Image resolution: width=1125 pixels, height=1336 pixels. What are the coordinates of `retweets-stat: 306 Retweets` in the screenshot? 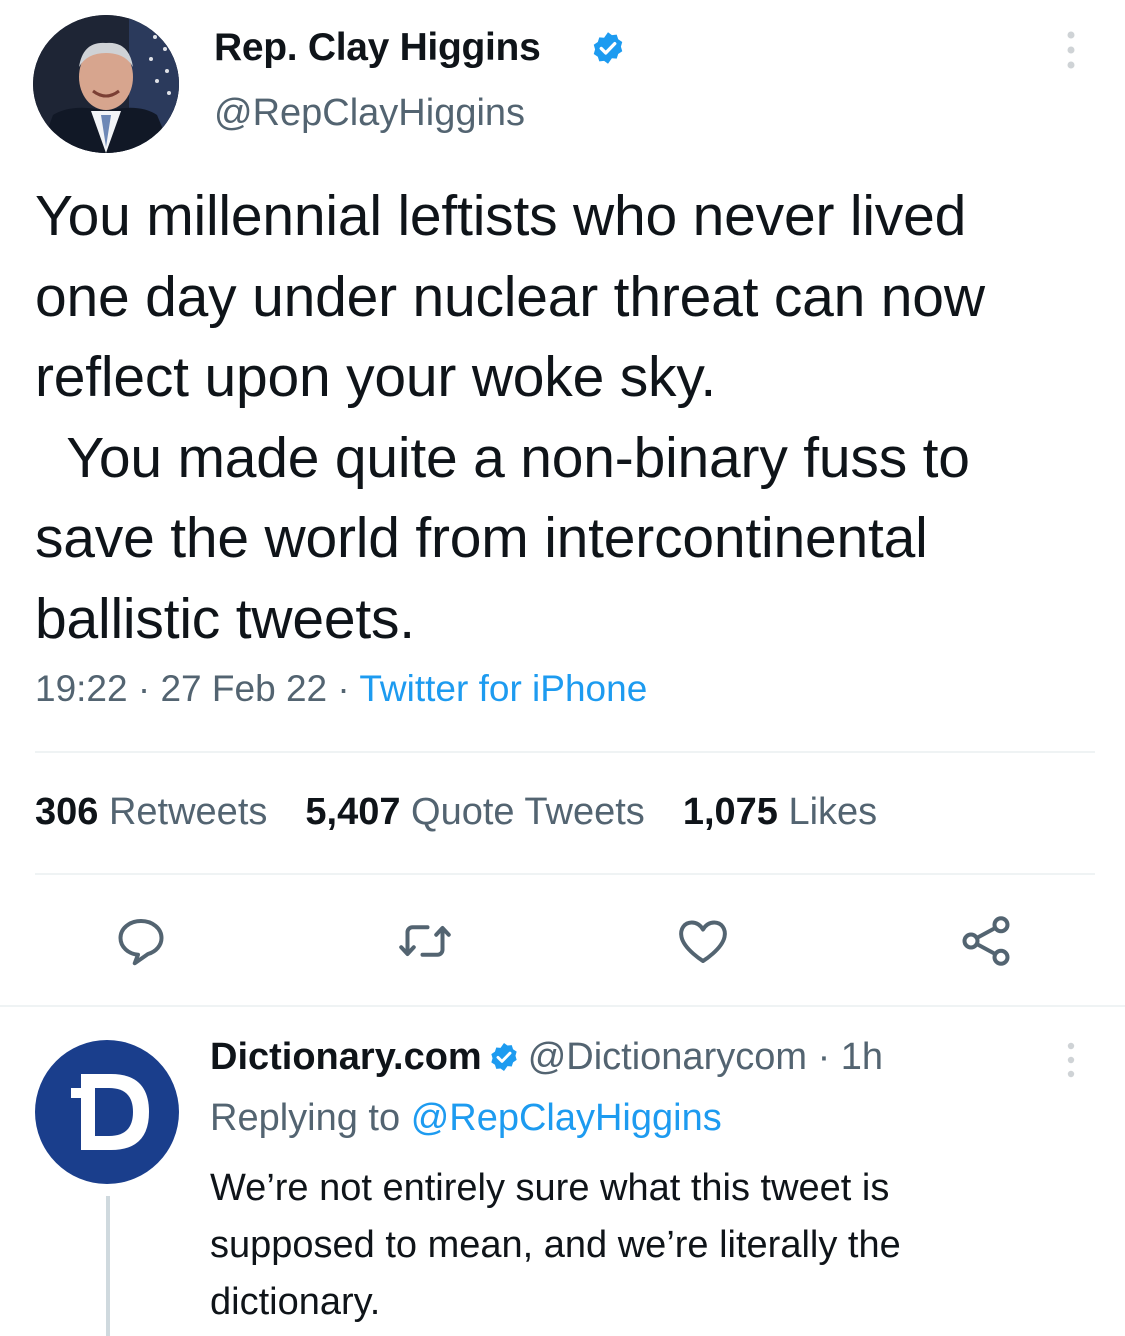 It's located at (151, 812).